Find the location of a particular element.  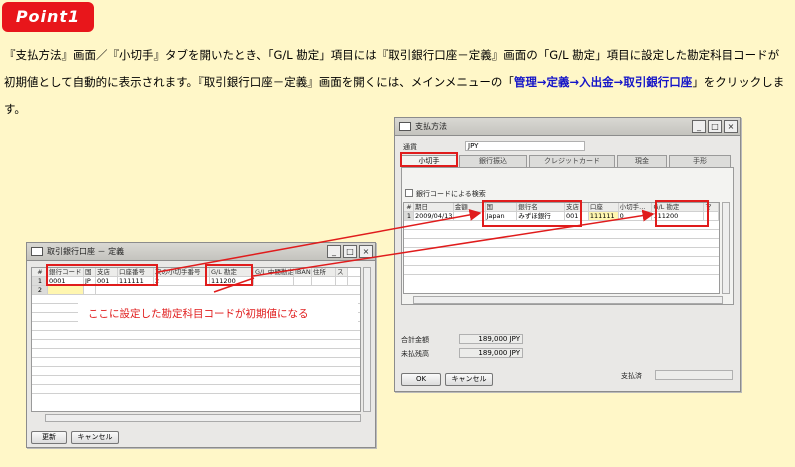

connector-arrows is located at coordinates (406, 250).